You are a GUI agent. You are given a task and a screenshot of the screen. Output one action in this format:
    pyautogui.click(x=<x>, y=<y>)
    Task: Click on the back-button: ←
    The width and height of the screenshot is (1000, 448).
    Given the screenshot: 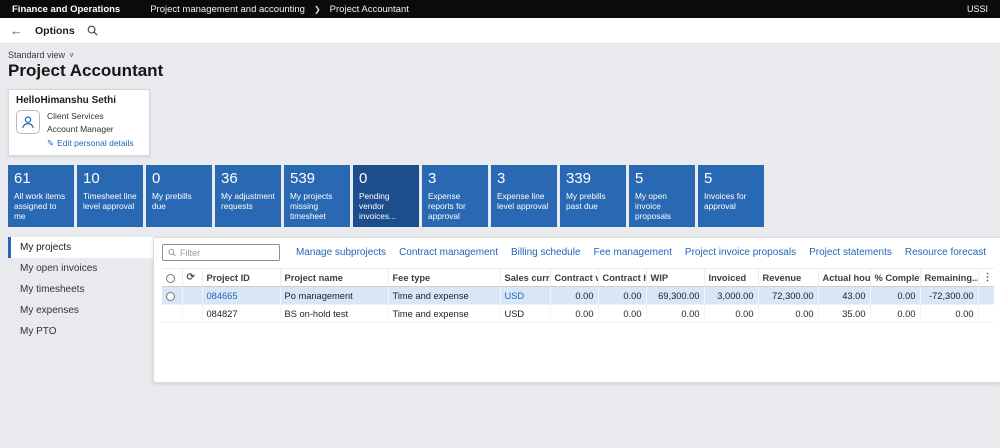 What is the action you would take?
    pyautogui.click(x=16, y=30)
    